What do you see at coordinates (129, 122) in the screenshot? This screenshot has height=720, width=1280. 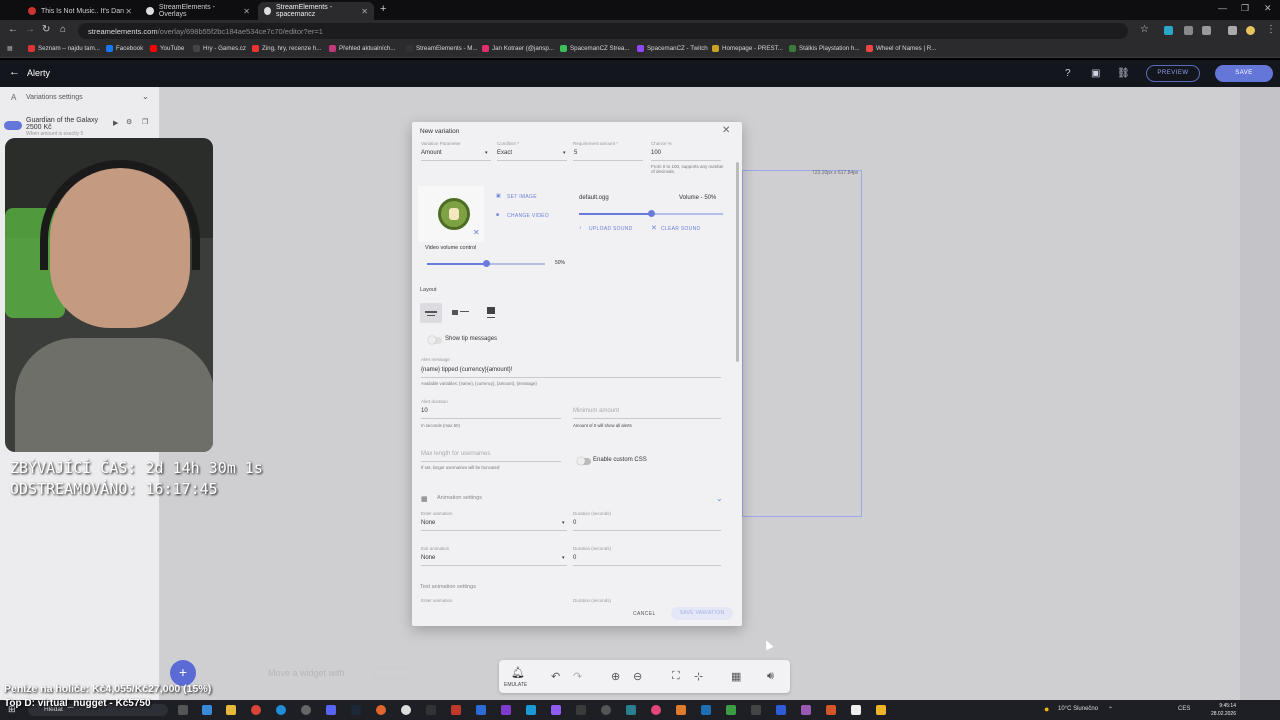 I see `gear-icon: ⚙` at bounding box center [129, 122].